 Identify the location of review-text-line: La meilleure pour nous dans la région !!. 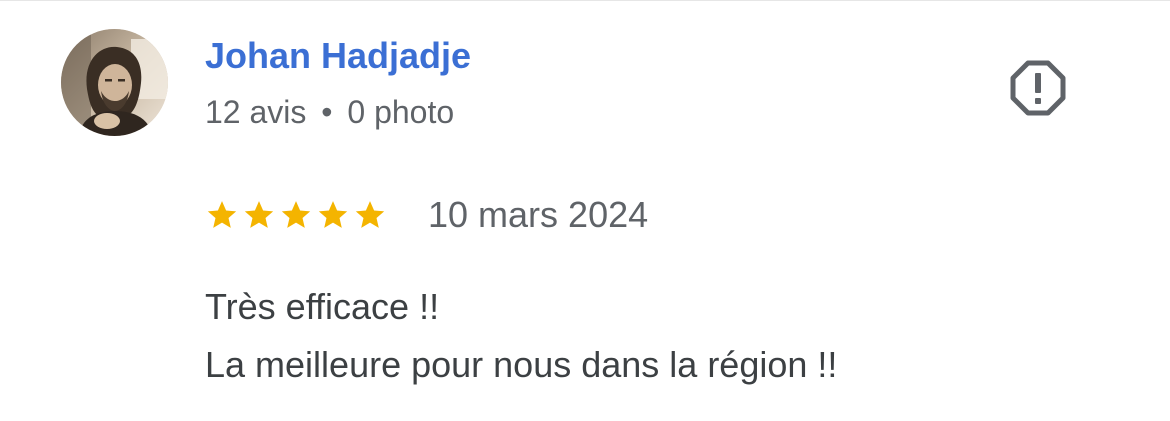
(521, 364).